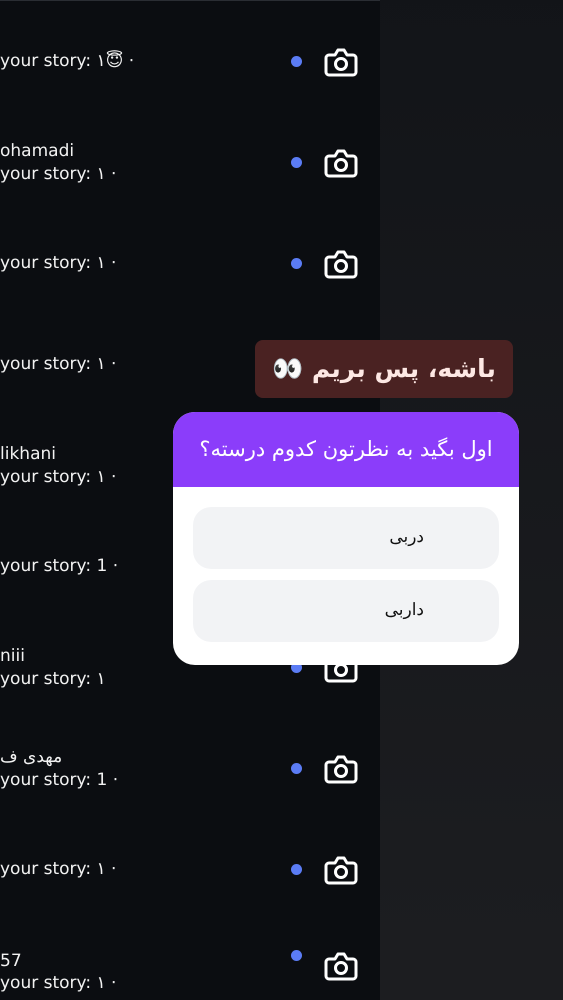 Image resolution: width=563 pixels, height=1000 pixels. I want to click on poll-option: دربی, so click(346, 538).